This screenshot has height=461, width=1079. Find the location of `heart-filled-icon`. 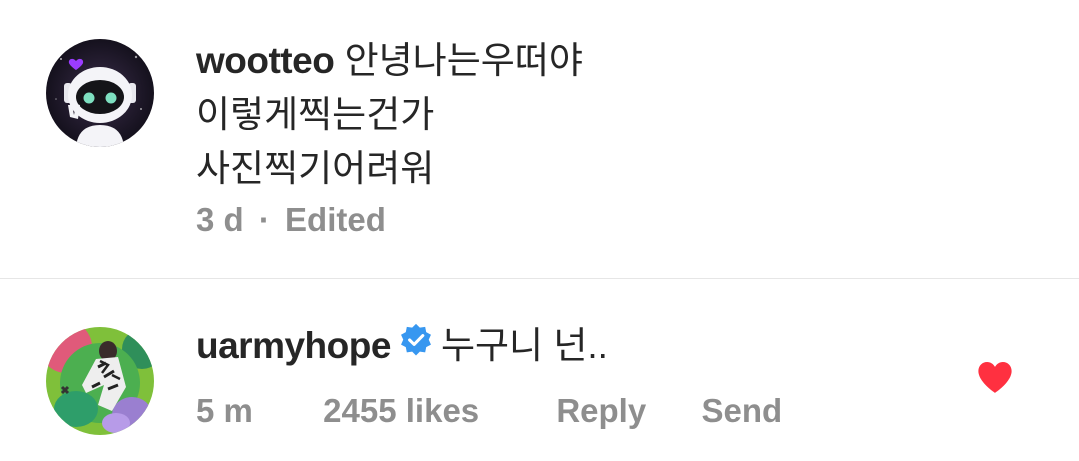

heart-filled-icon is located at coordinates (995, 377).